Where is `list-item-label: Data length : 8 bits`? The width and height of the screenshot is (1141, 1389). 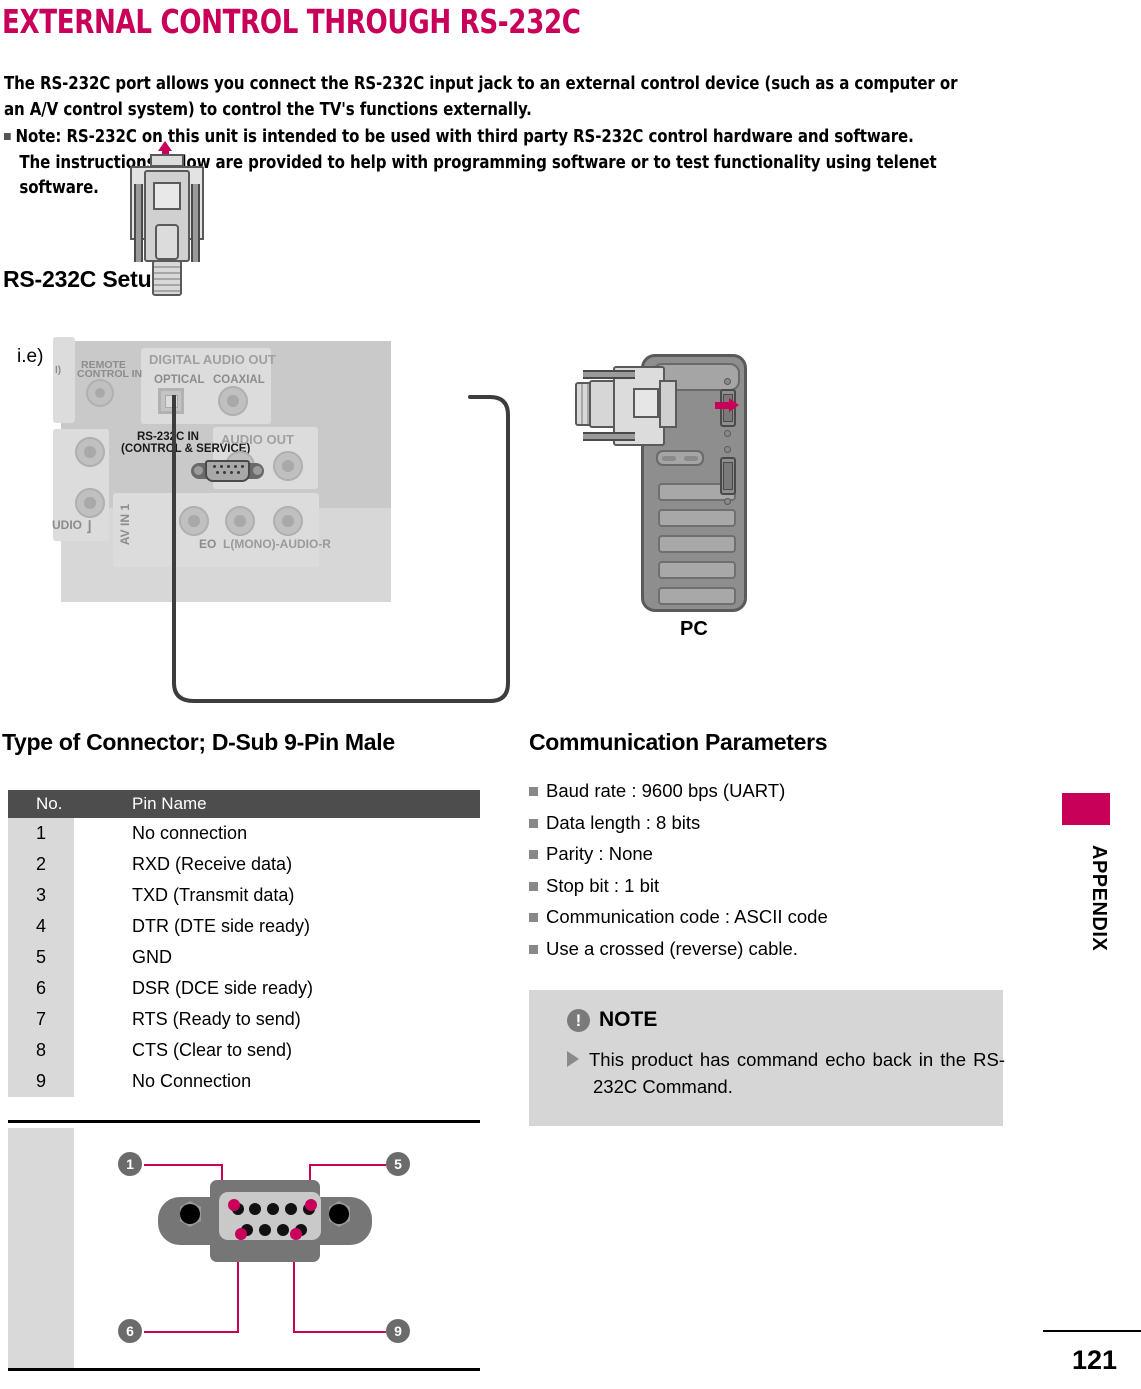 list-item-label: Data length : 8 bits is located at coordinates (623, 822).